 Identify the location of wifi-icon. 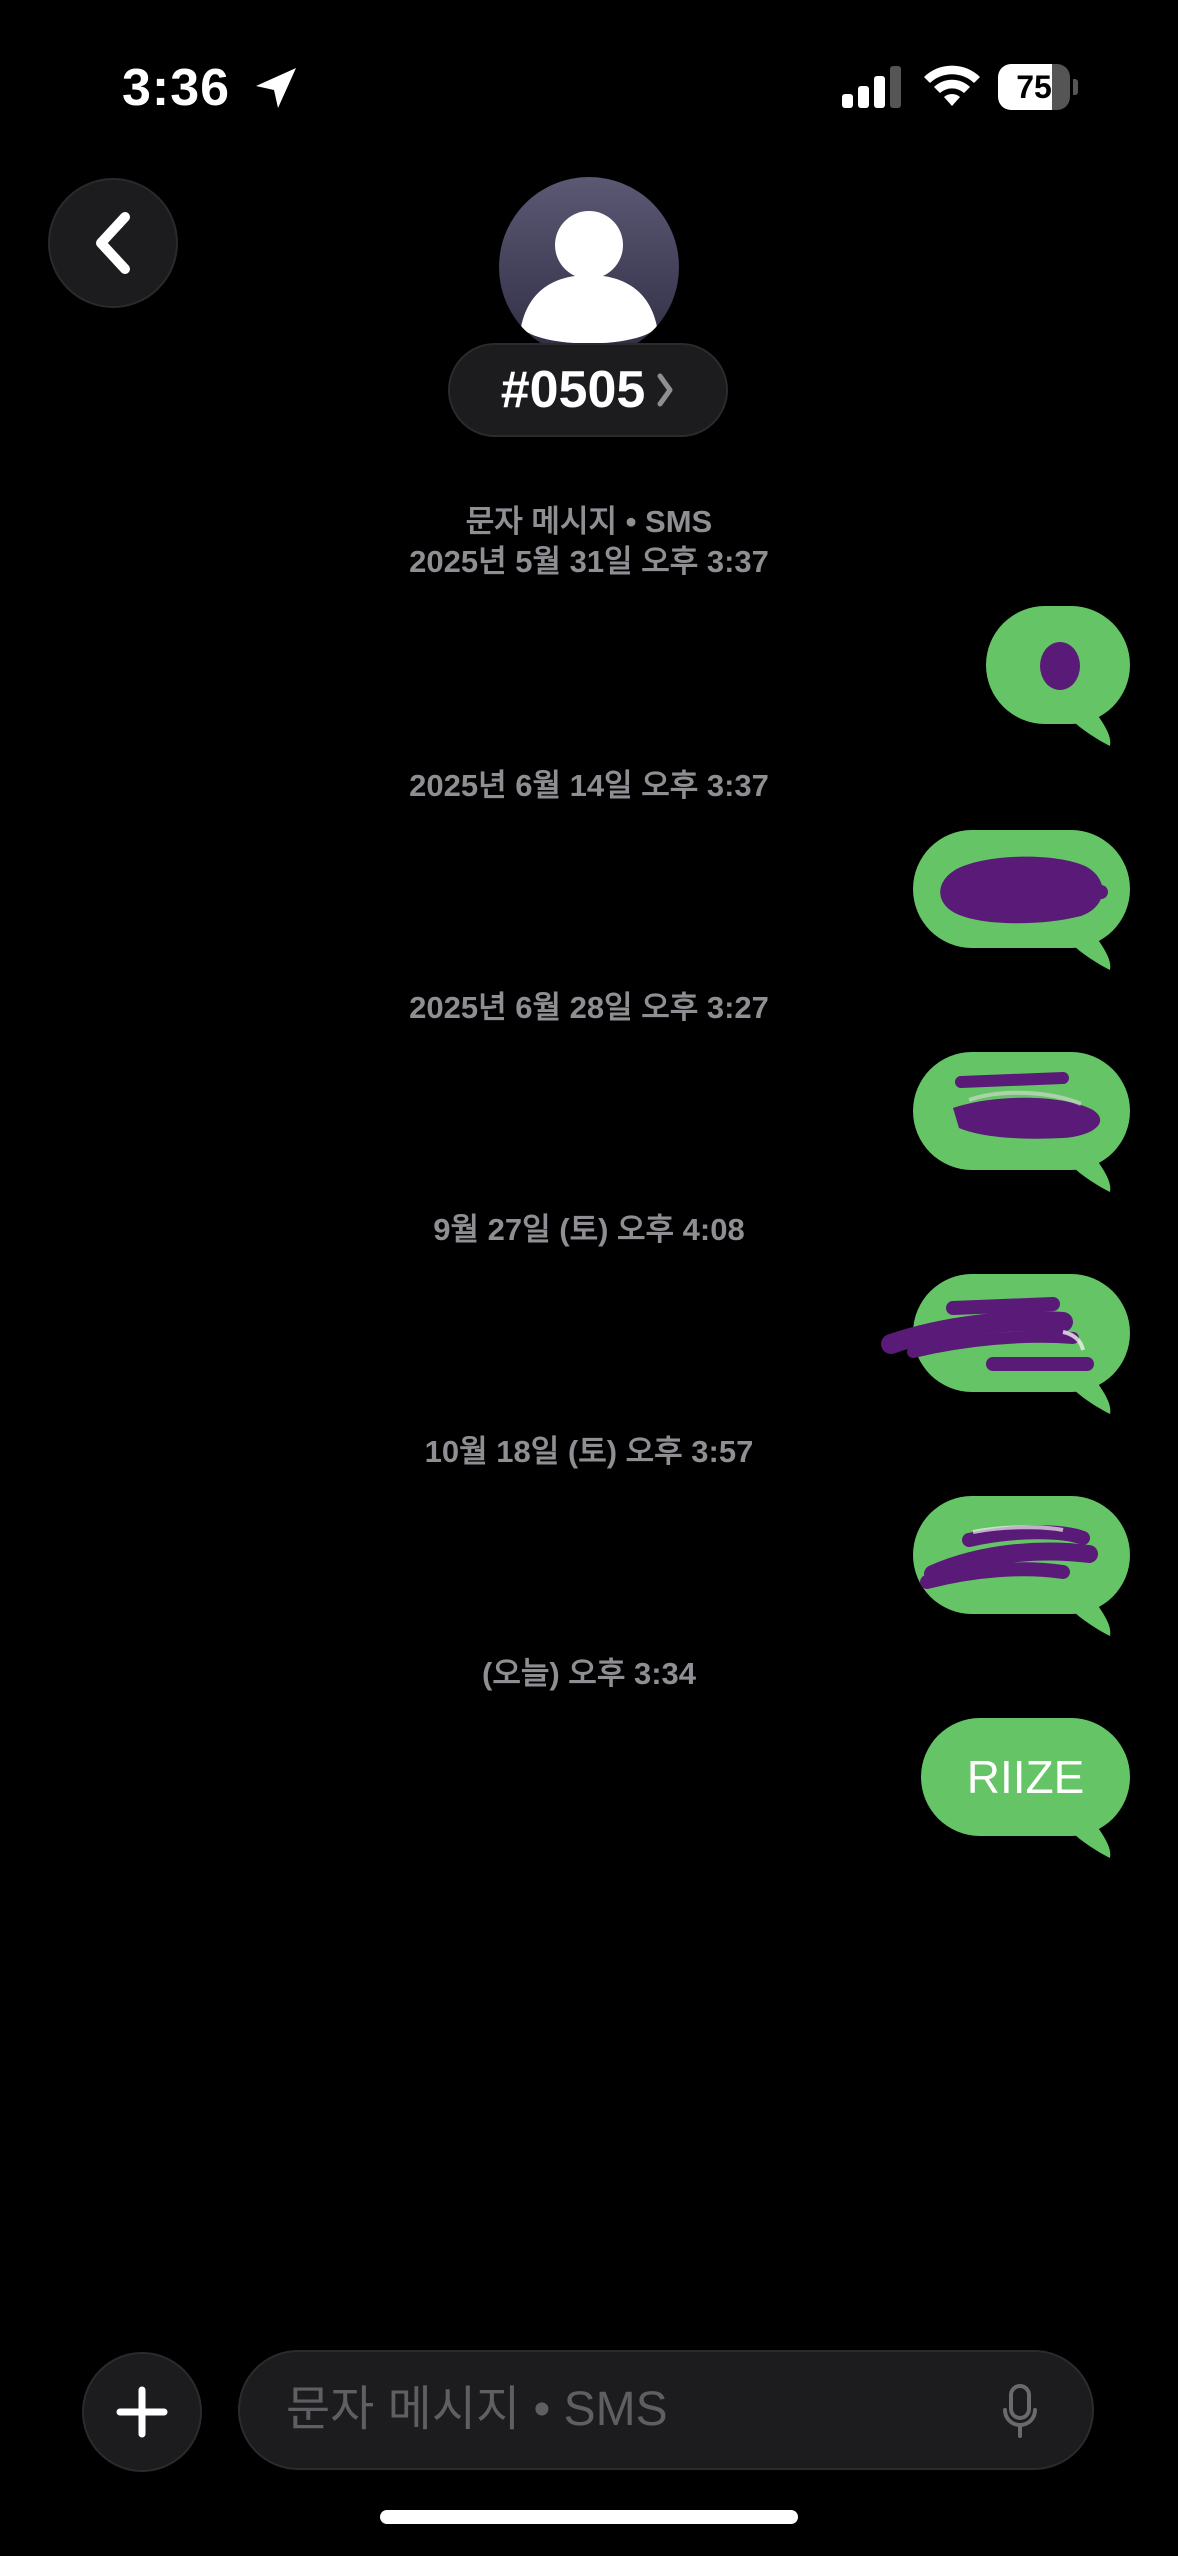
(952, 85).